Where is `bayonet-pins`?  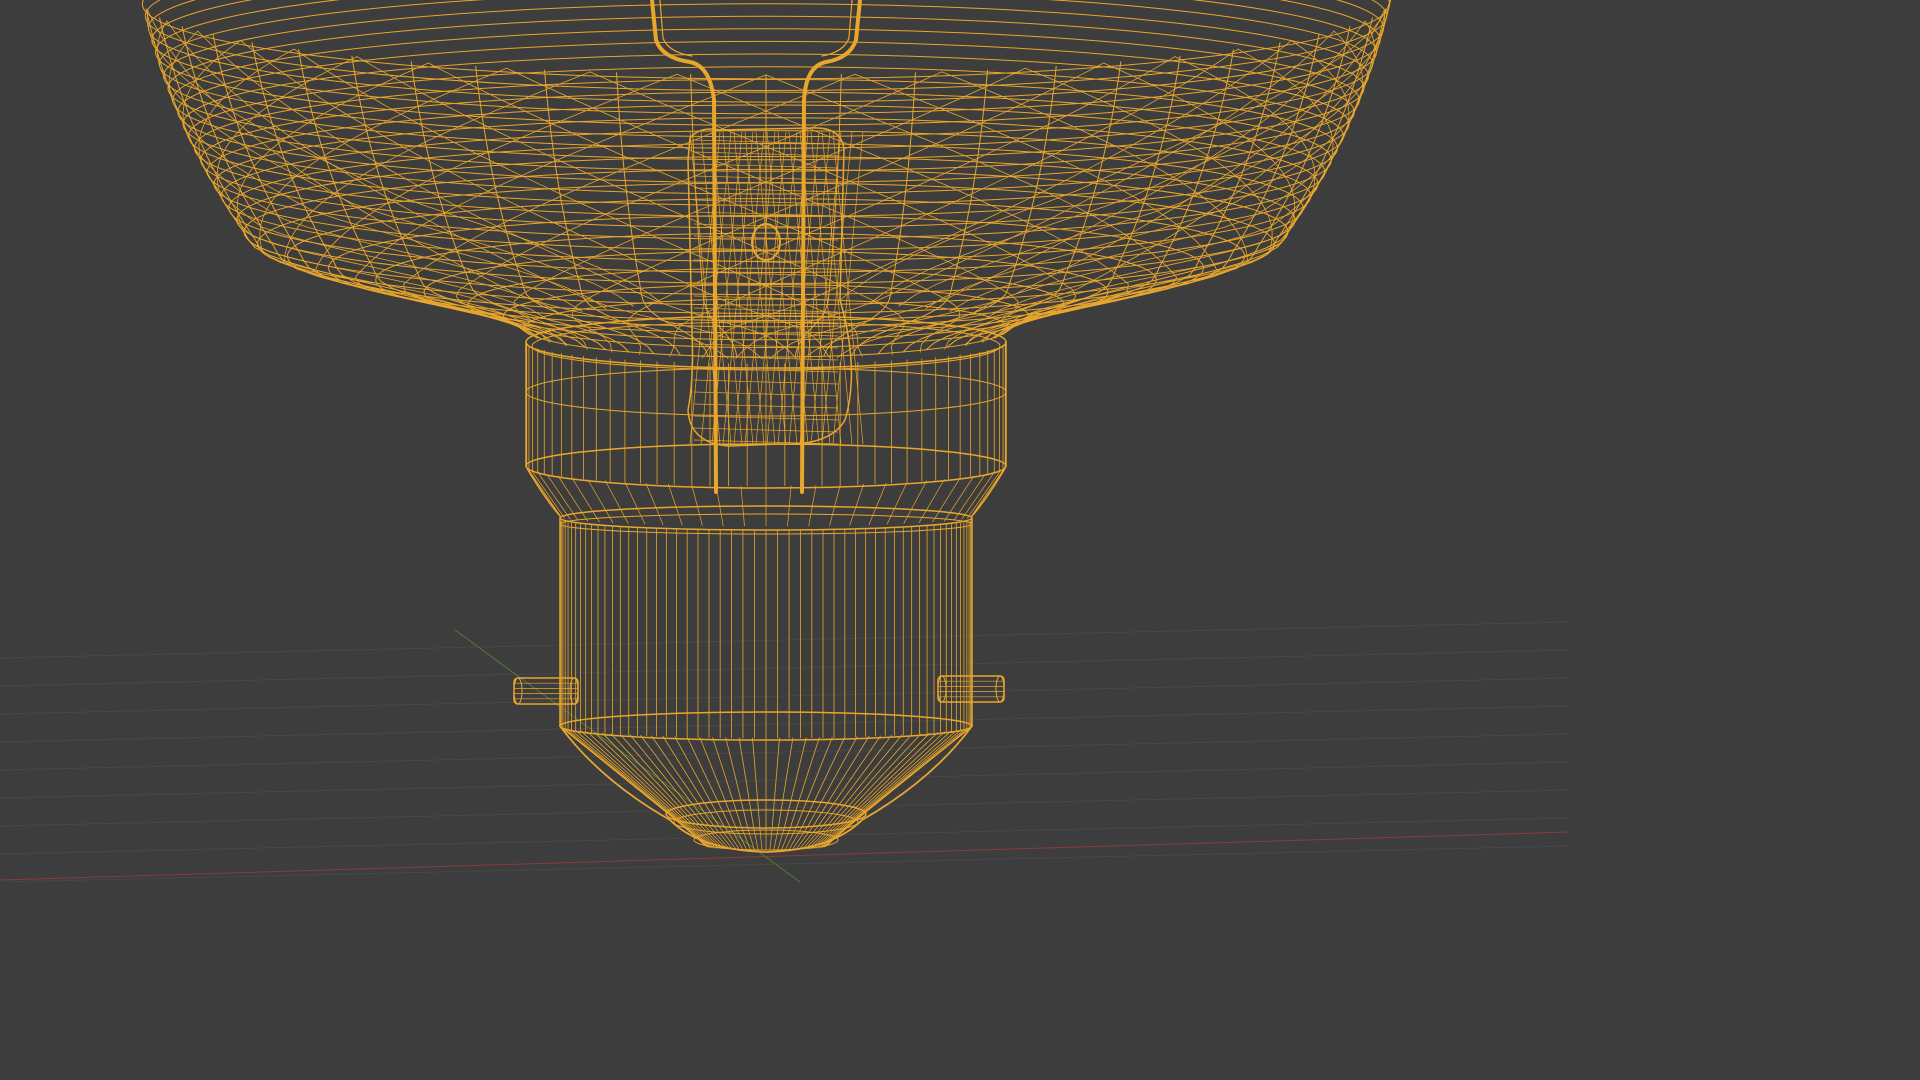
bayonet-pins is located at coordinates (759, 690).